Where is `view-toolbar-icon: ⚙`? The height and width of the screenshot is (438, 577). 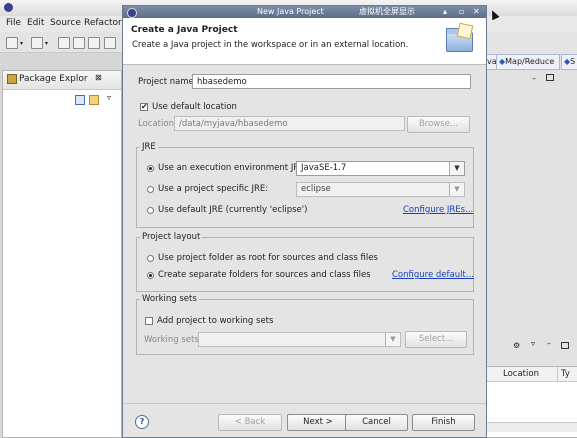 view-toolbar-icon: ⚙ is located at coordinates (516, 345).